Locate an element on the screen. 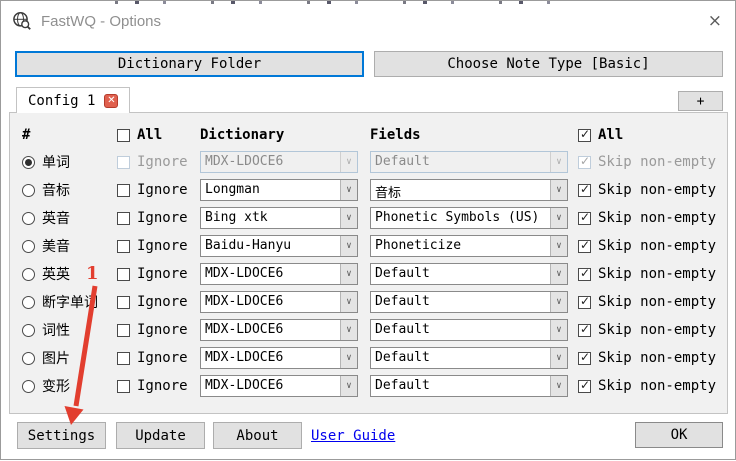 This screenshot has height=461, width=736. about-button: About is located at coordinates (257, 435).